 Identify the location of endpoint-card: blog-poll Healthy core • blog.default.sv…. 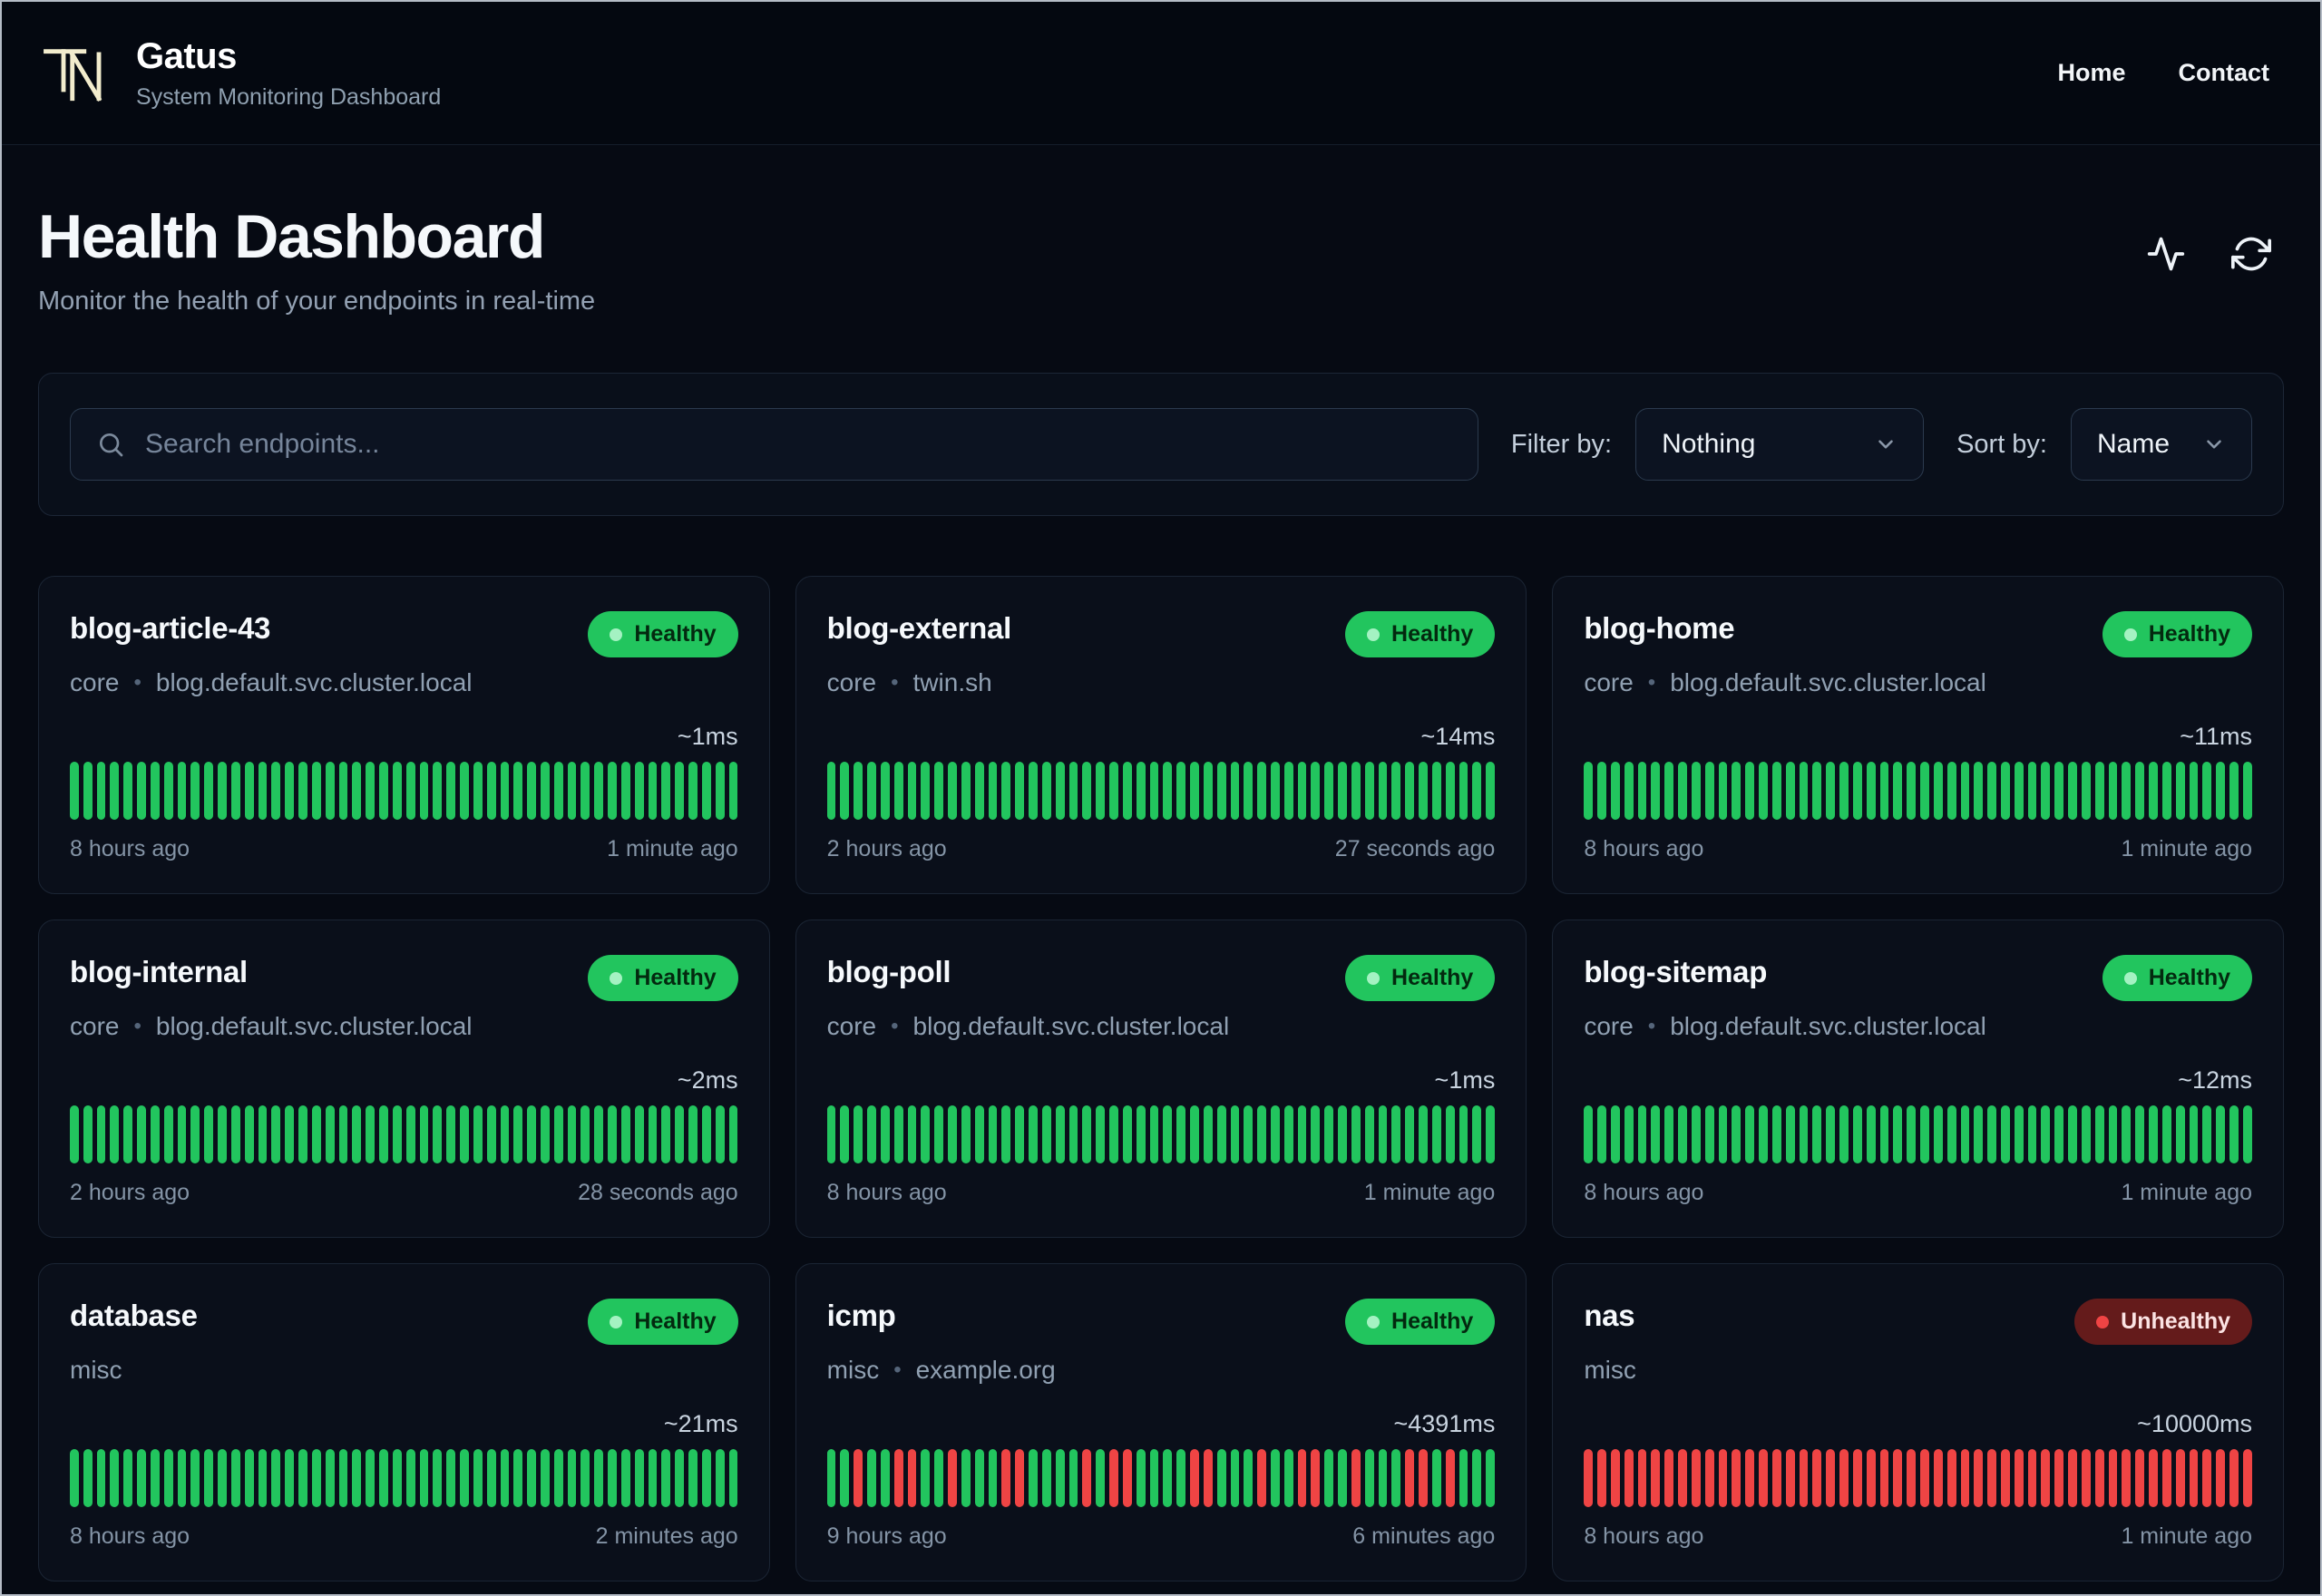
(1161, 1079).